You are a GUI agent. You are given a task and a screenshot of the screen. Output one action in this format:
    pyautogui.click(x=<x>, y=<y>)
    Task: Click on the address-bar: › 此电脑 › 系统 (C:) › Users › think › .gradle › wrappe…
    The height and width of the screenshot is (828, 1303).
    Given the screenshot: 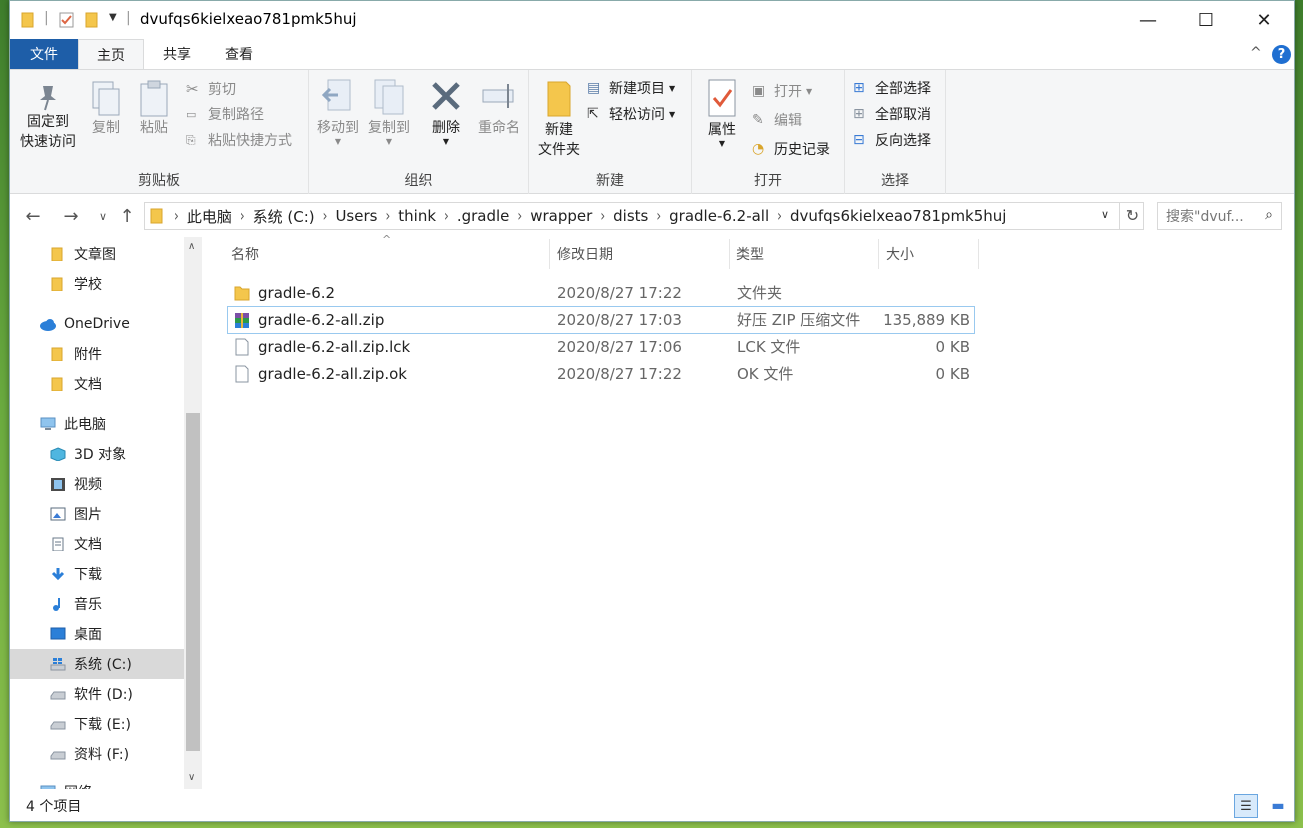 What is the action you would take?
    pyautogui.click(x=644, y=216)
    